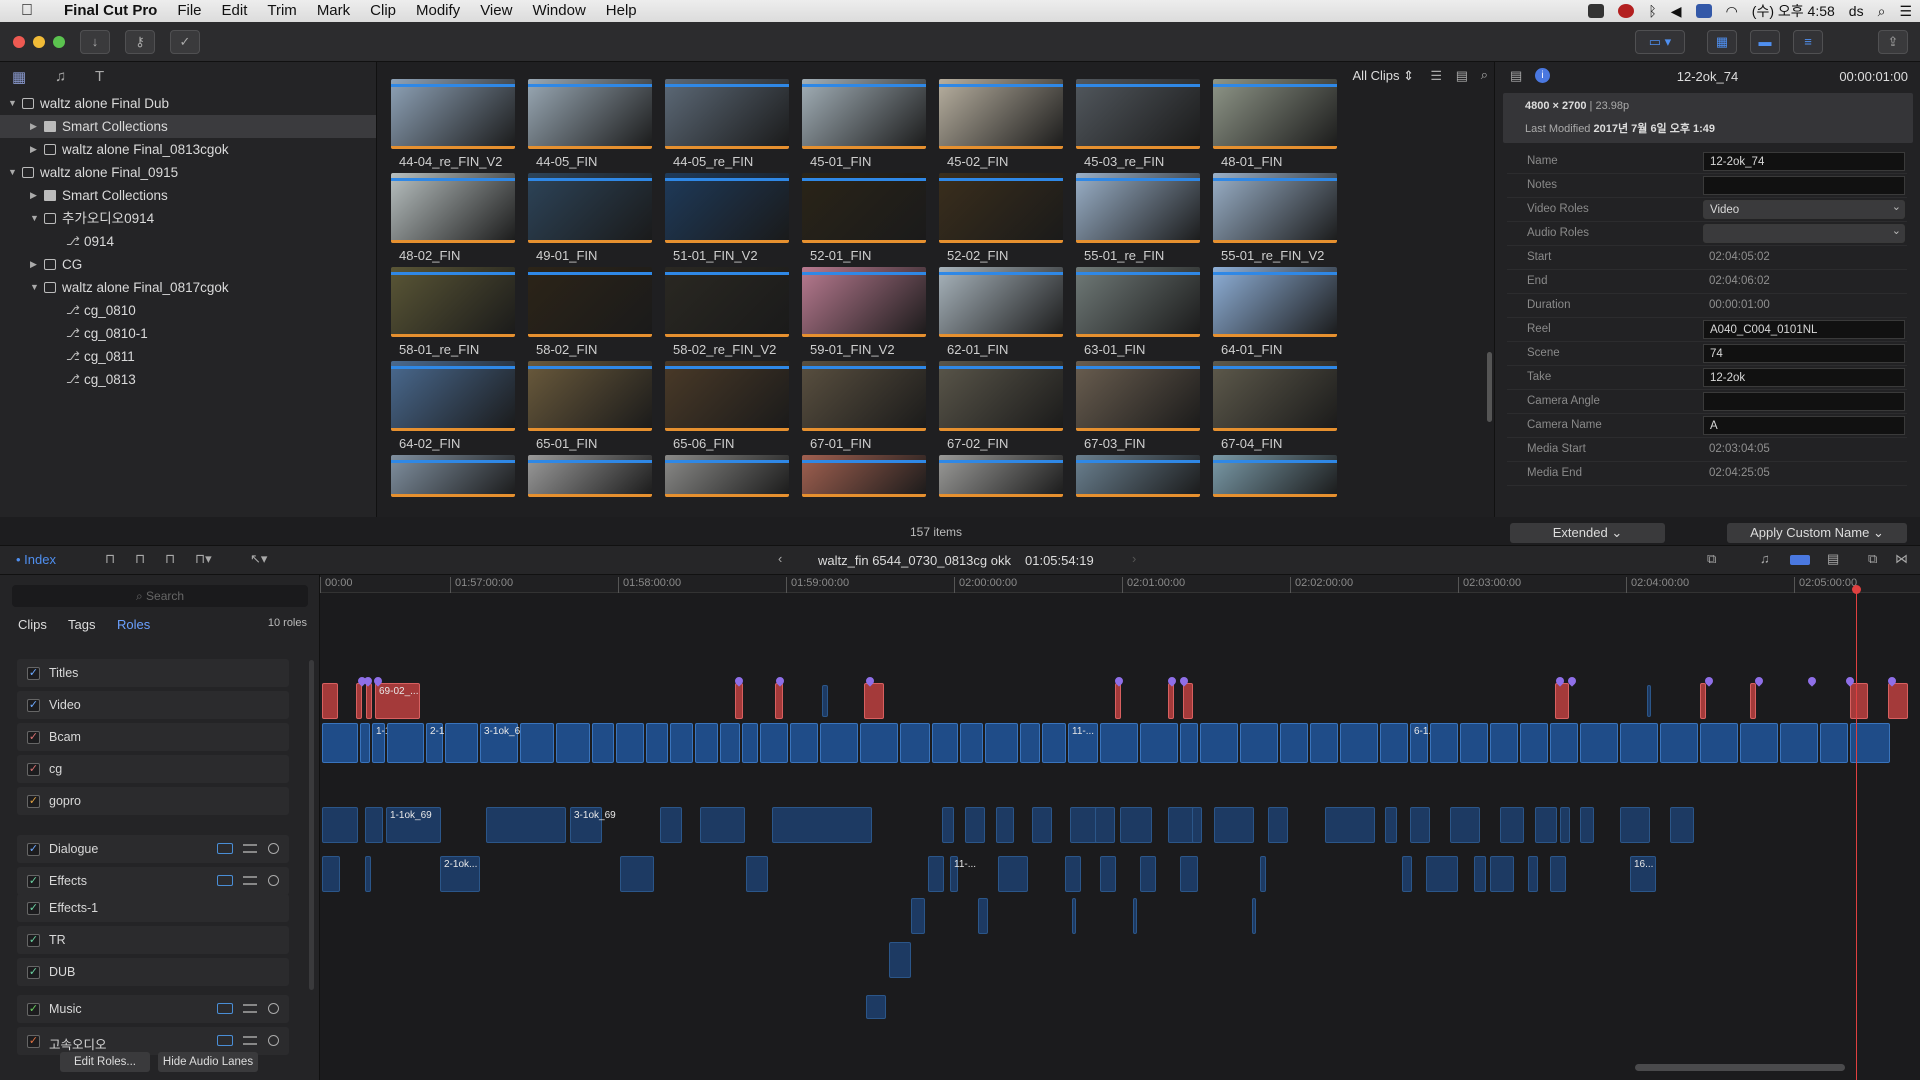  I want to click on screen-share-icon, so click(1596, 11).